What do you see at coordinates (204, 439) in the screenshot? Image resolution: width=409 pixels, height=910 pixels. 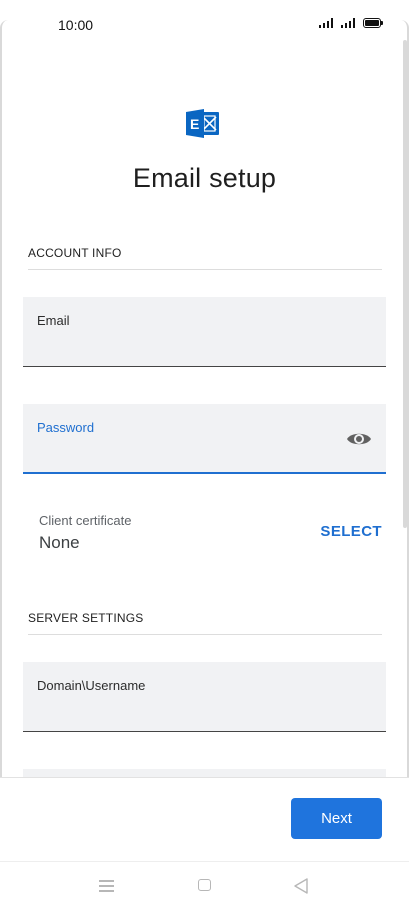 I see `password-field: Password` at bounding box center [204, 439].